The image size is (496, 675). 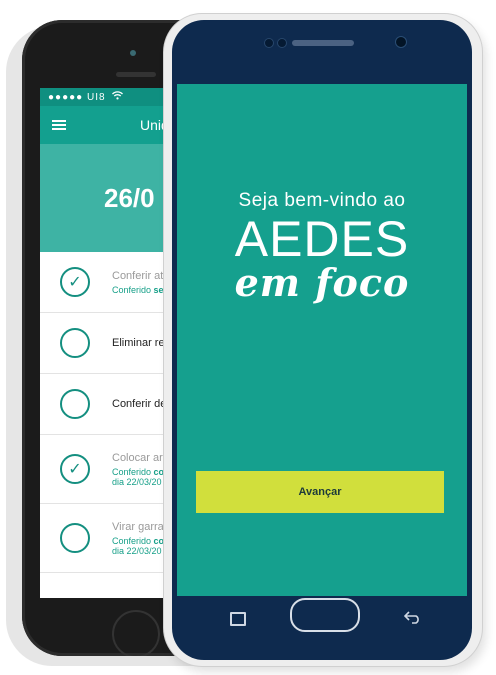 What do you see at coordinates (139, 404) in the screenshot?
I see `task-title: Conferir de` at bounding box center [139, 404].